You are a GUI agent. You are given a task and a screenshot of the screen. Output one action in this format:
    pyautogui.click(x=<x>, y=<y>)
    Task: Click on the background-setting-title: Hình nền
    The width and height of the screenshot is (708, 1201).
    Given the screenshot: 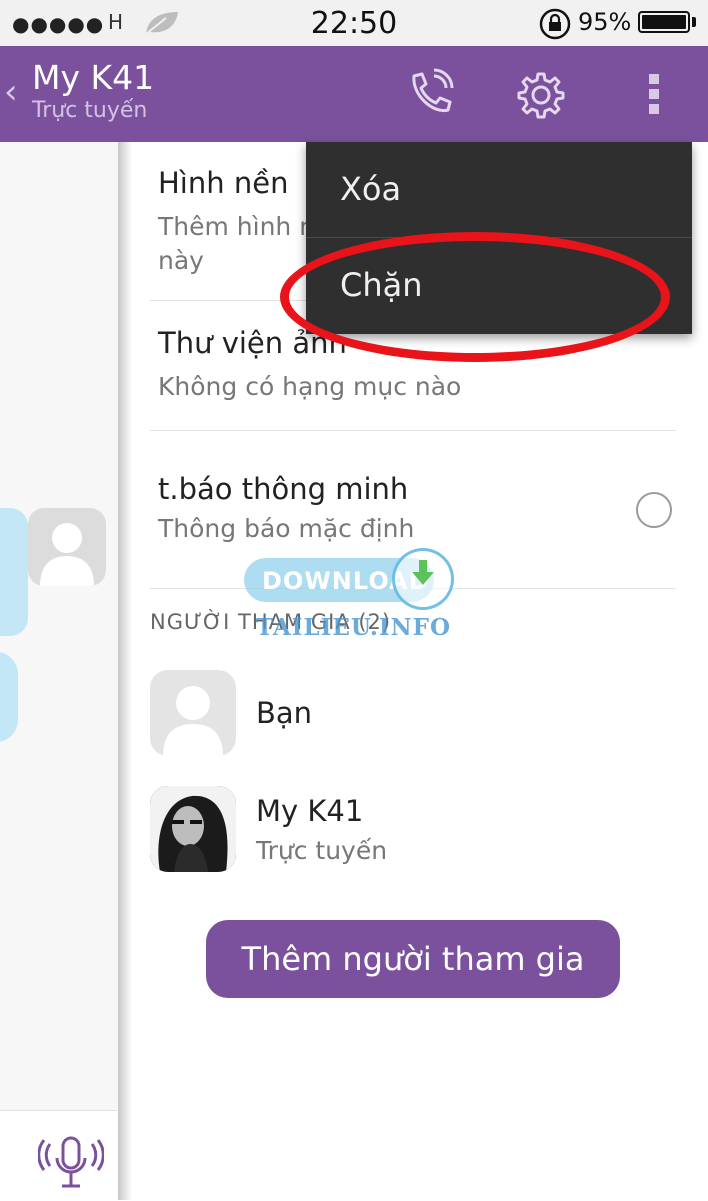 What is the action you would take?
    pyautogui.click(x=223, y=183)
    